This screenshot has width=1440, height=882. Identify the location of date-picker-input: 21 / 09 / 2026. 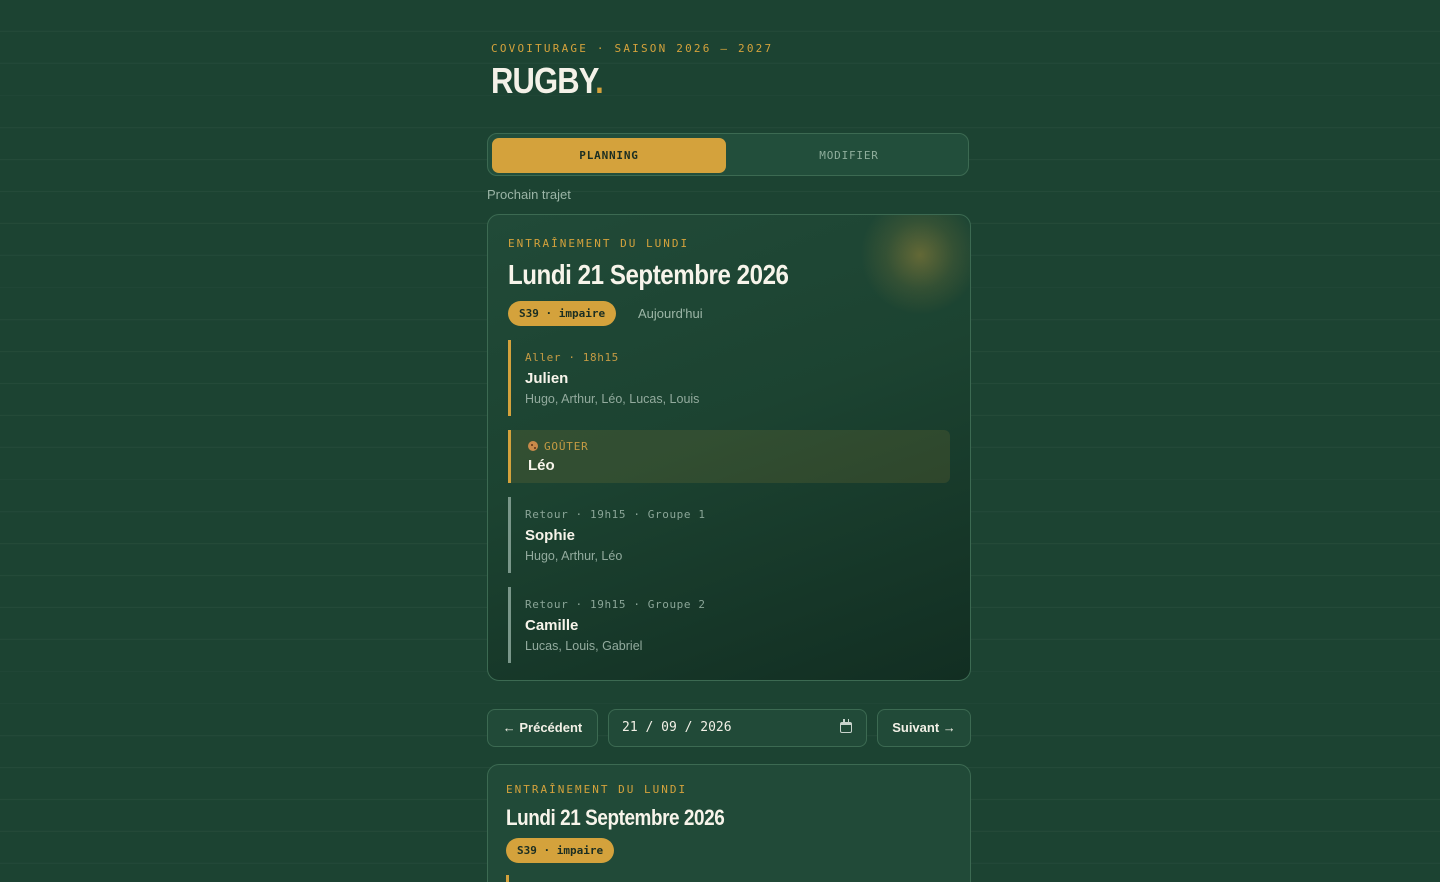
(737, 728).